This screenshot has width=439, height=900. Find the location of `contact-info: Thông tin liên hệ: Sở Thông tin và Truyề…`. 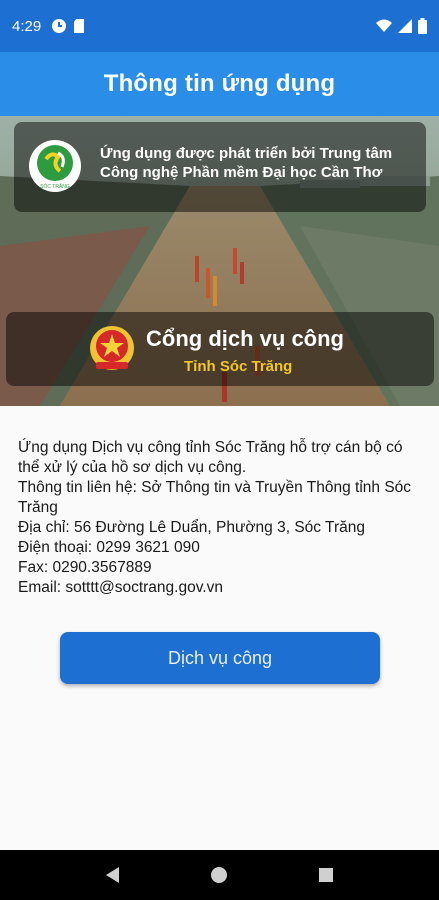

contact-info: Thông tin liên hệ: Sở Thông tin và Truyề… is located at coordinates (215, 497).